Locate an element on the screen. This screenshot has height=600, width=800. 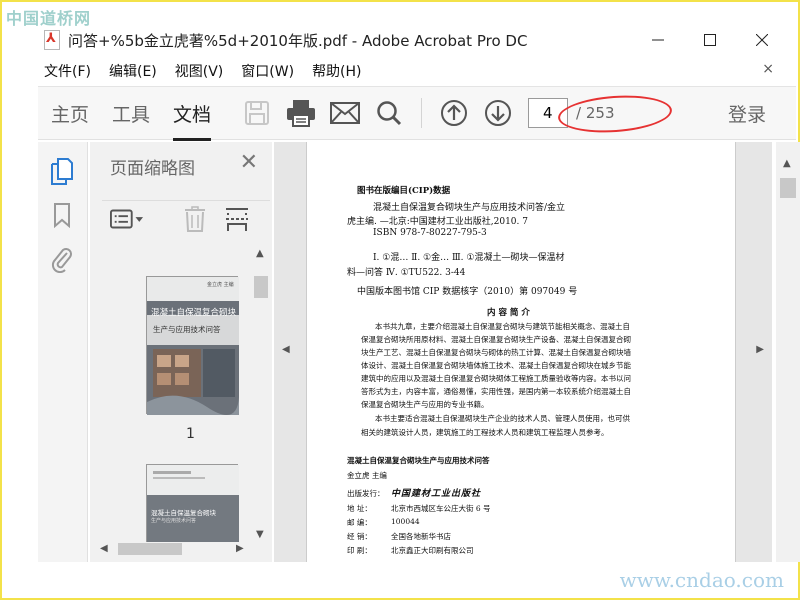
scrollbar-thumb is located at coordinates (261, 287).